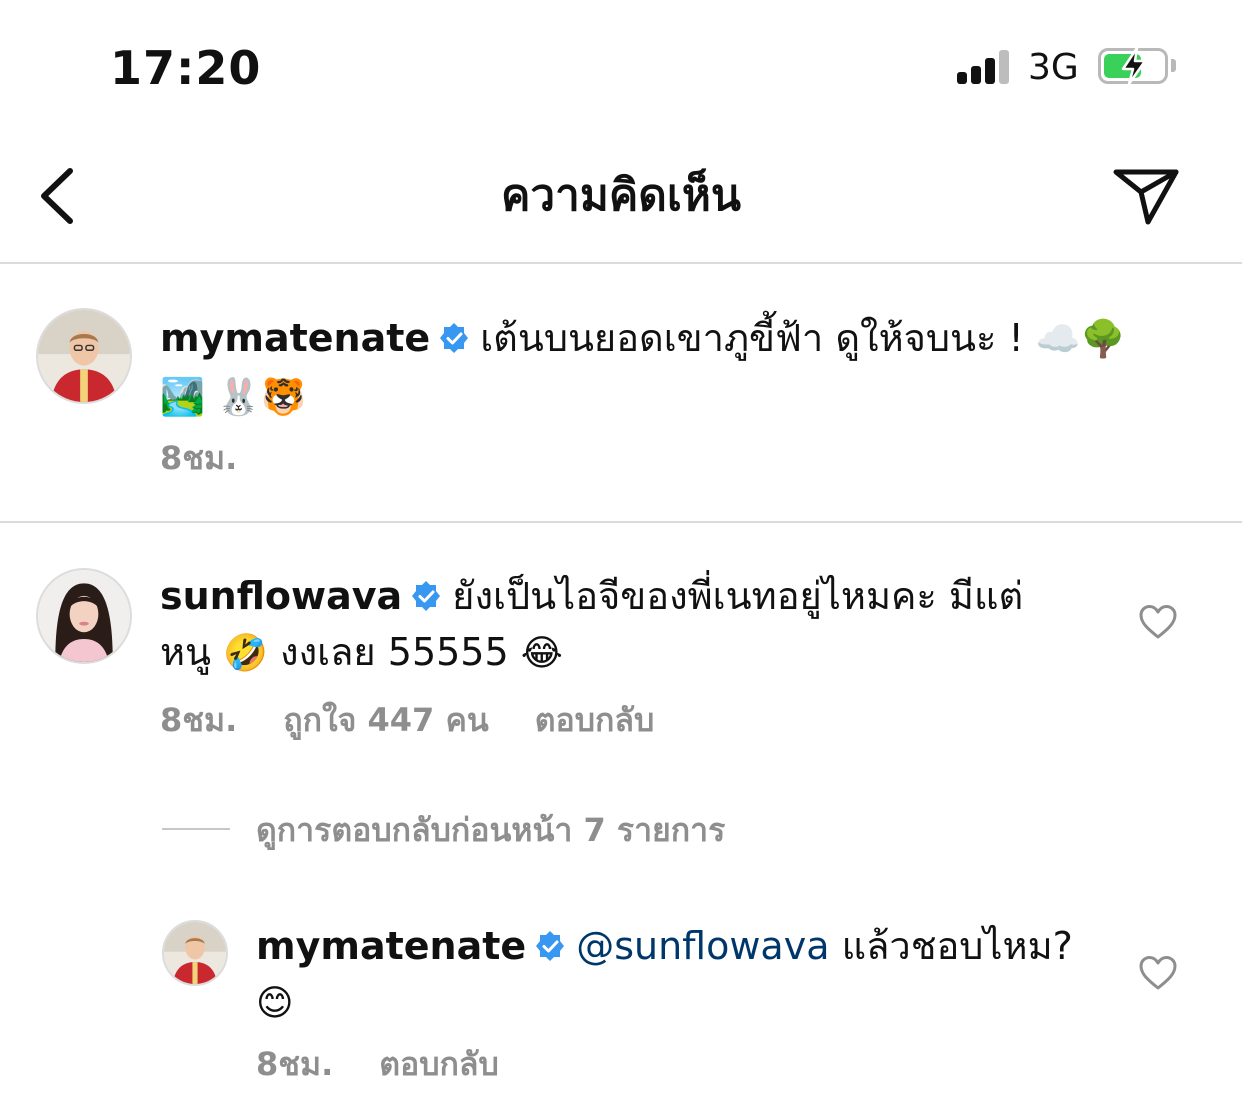 Image resolution: width=1242 pixels, height=1096 pixels. Describe the element at coordinates (621, 263) in the screenshot. I see `header-divider` at that location.